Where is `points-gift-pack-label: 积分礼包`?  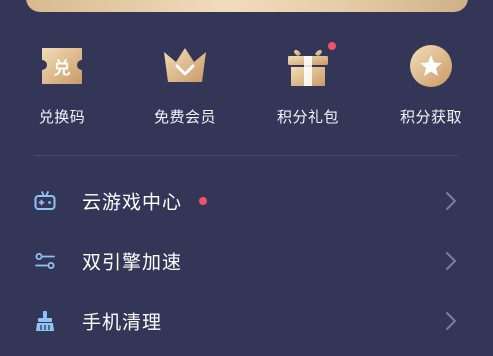 points-gift-pack-label: 积分礼包 is located at coordinates (307, 117).